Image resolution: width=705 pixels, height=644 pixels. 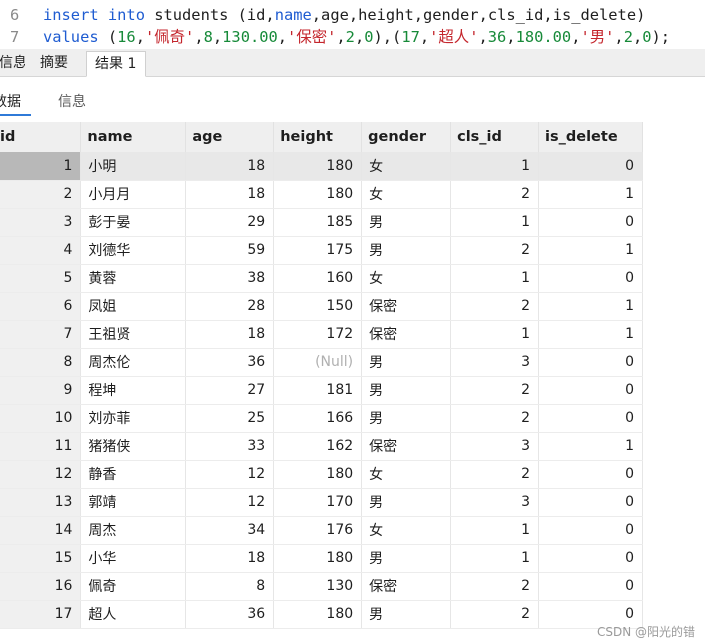 What do you see at coordinates (133, 250) in the screenshot?
I see `cell-name: 刘德华` at bounding box center [133, 250].